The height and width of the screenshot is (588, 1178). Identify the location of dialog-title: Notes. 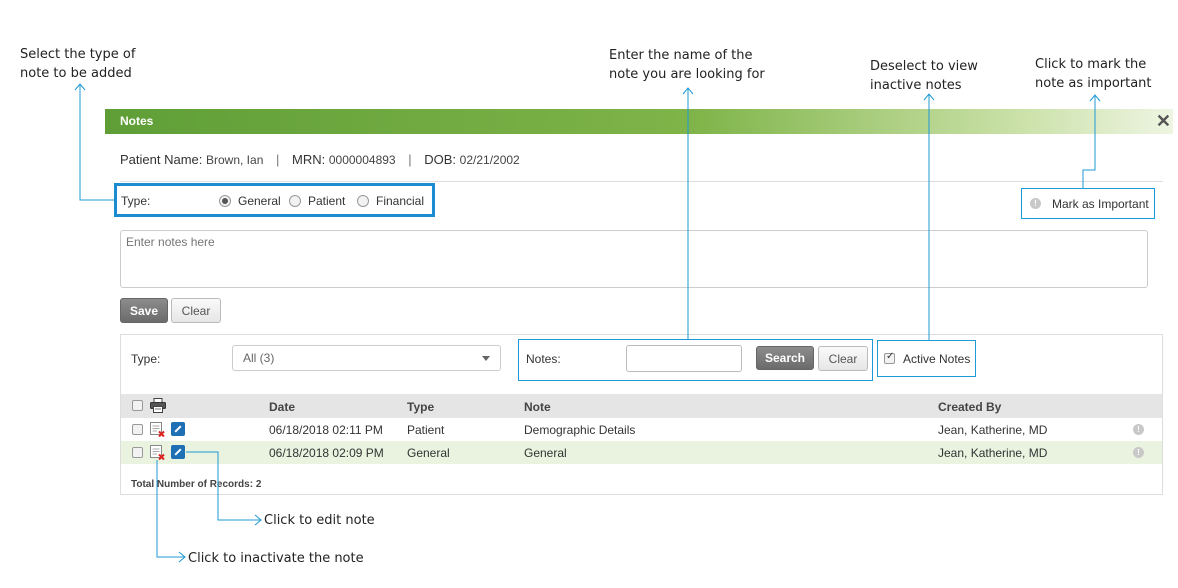
(137, 121).